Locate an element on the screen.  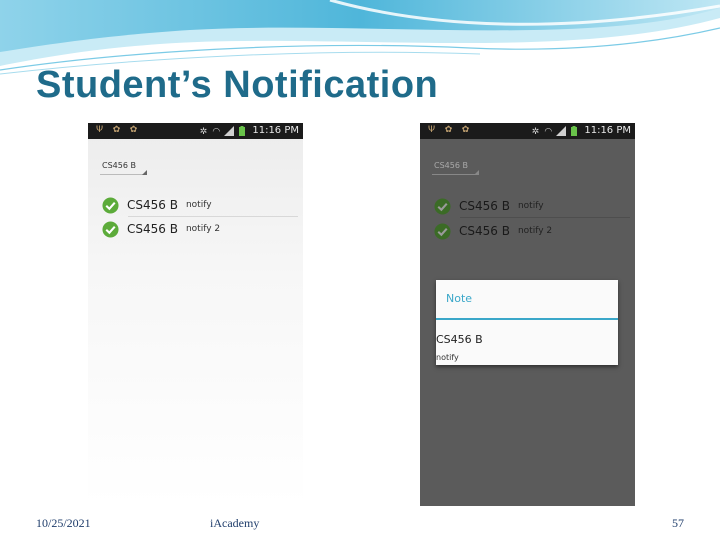
dialog-title-divider is located at coordinates (527, 319).